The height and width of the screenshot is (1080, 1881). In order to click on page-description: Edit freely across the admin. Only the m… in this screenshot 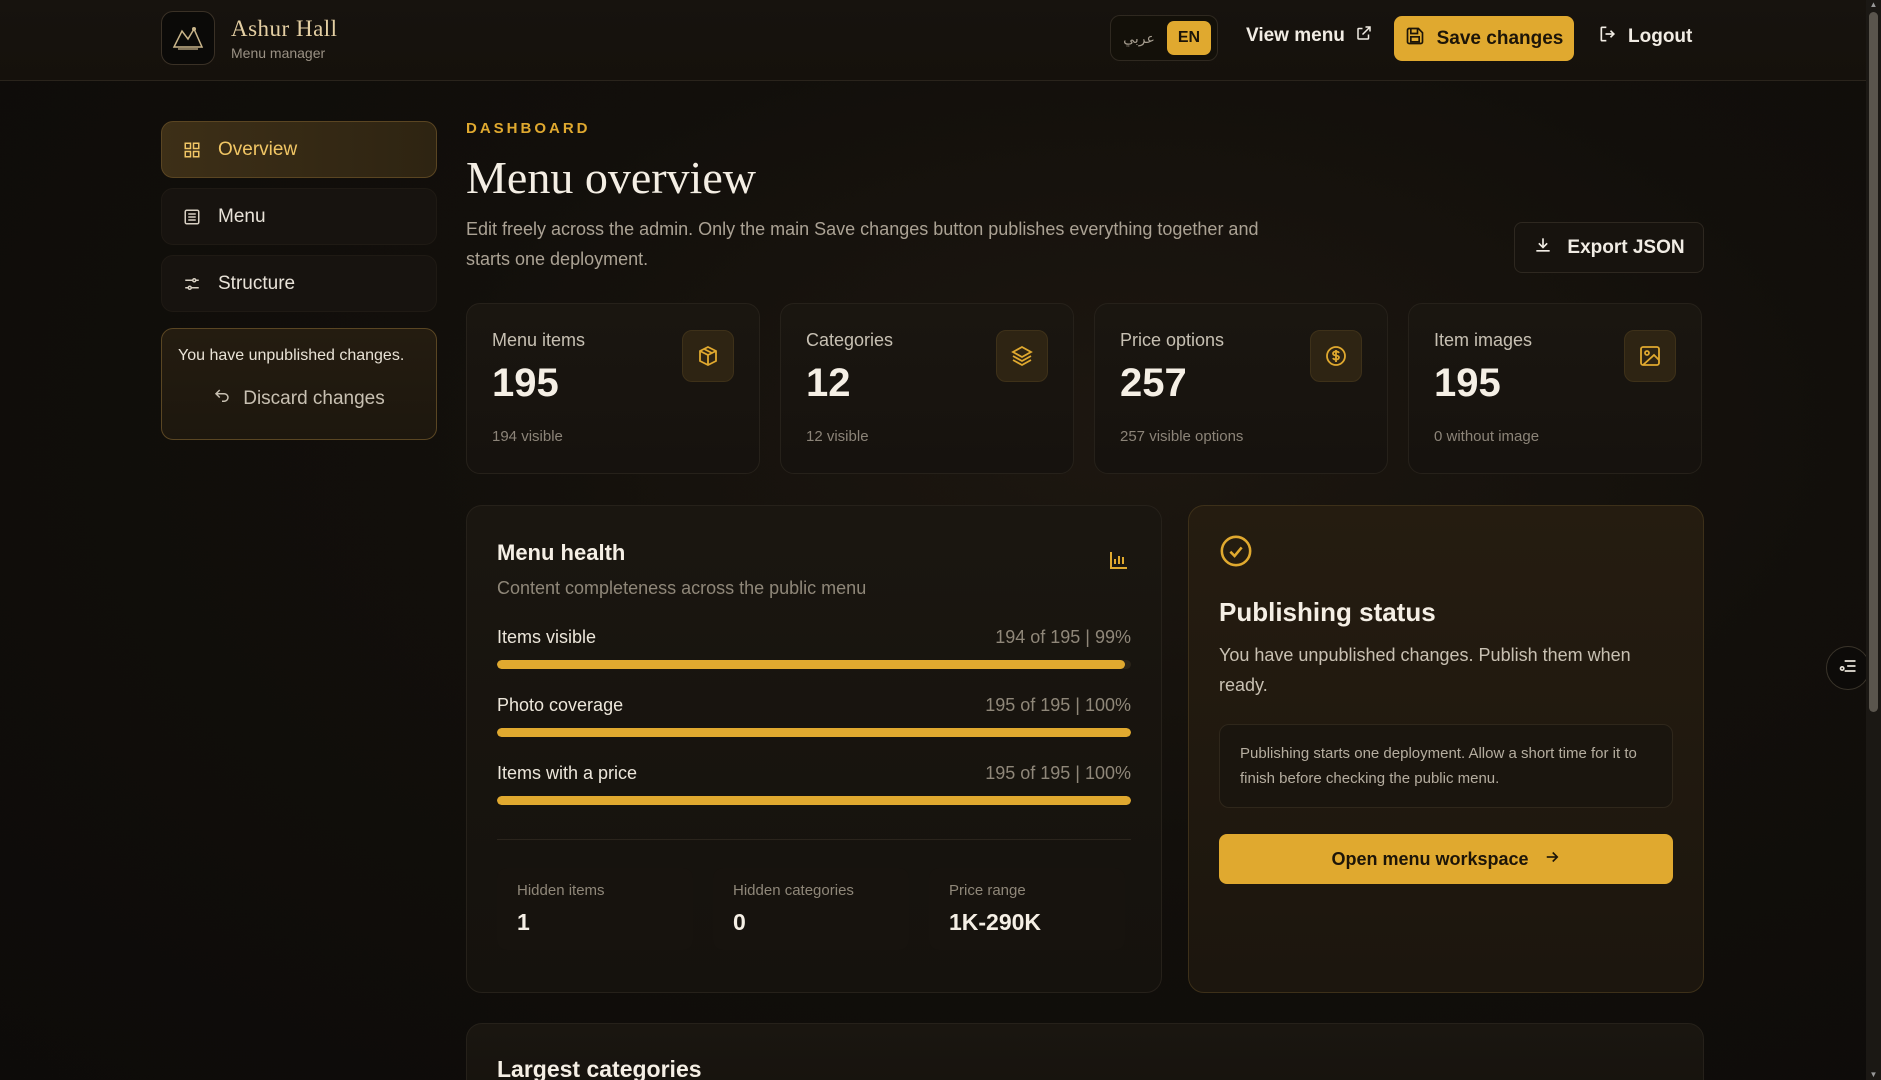, I will do `click(862, 244)`.